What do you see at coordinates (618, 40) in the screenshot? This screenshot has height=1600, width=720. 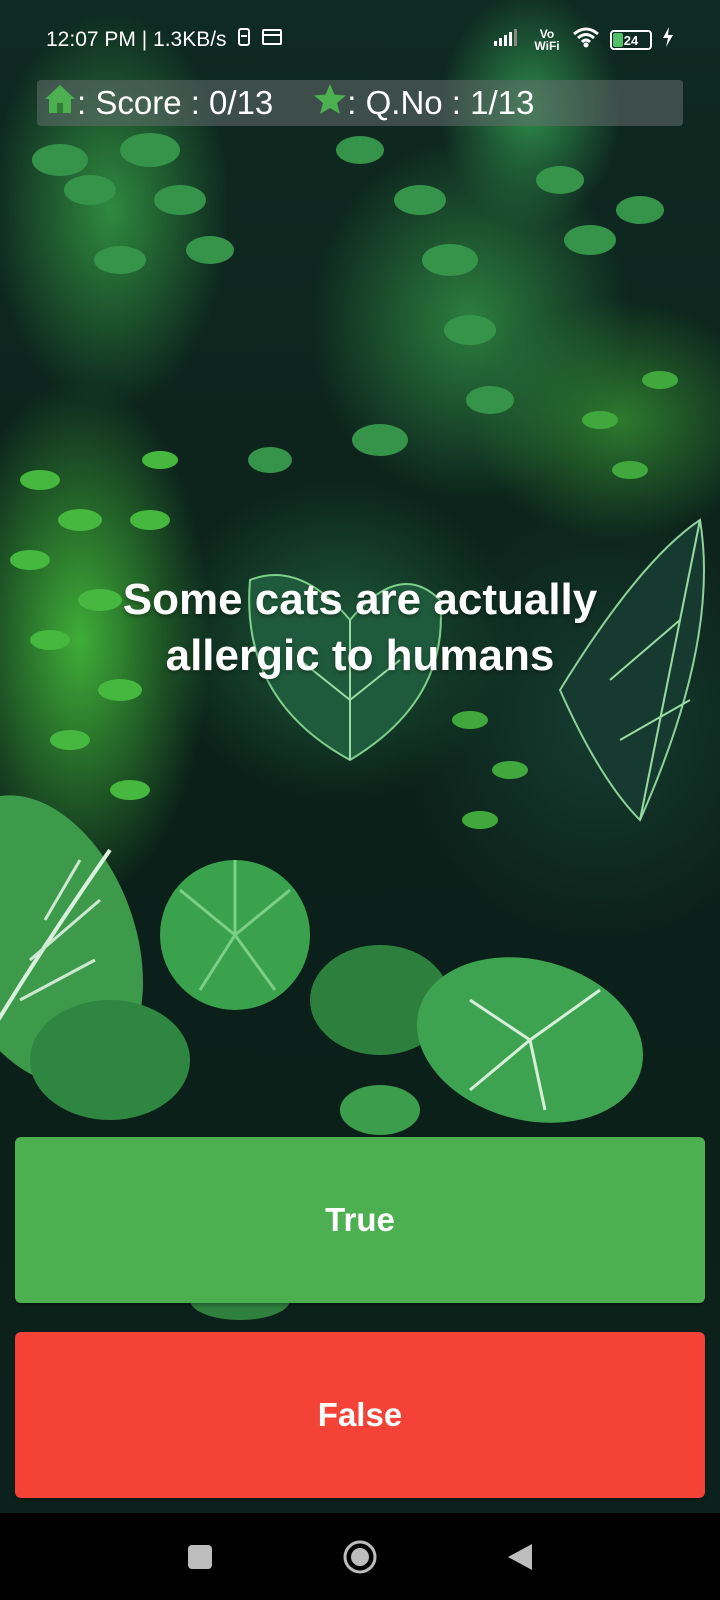 I see `battery-fill` at bounding box center [618, 40].